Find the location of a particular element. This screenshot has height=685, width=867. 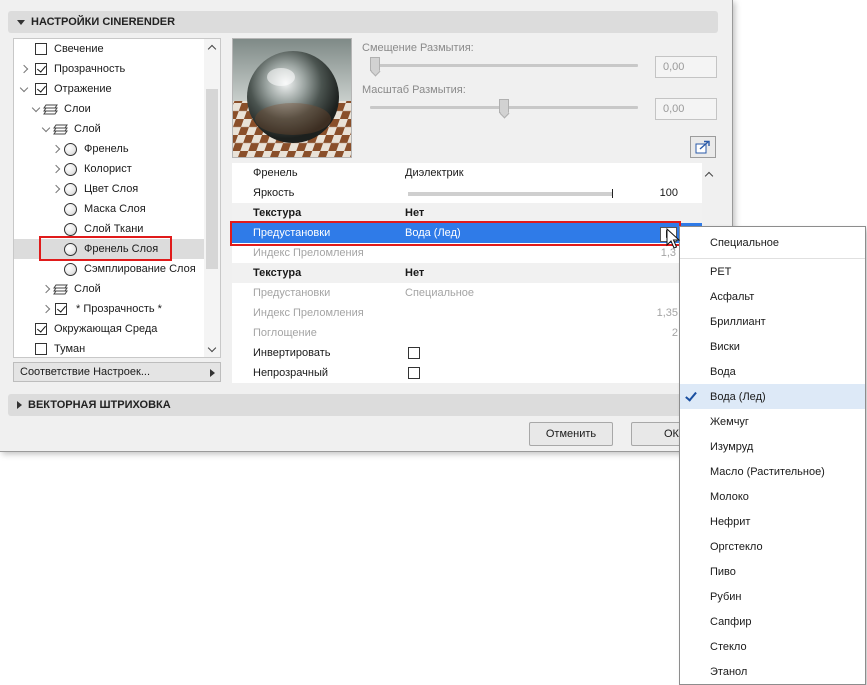

tree-item-environment: Окружающая Среда is located at coordinates (109, 329).